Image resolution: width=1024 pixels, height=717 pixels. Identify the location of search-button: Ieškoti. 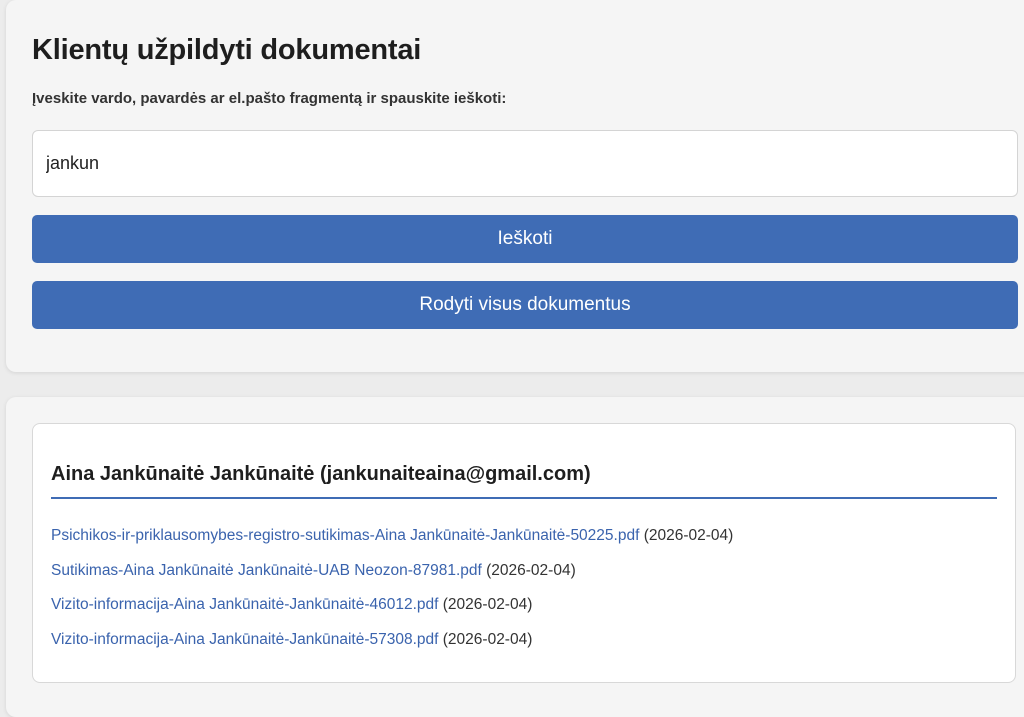
(525, 239).